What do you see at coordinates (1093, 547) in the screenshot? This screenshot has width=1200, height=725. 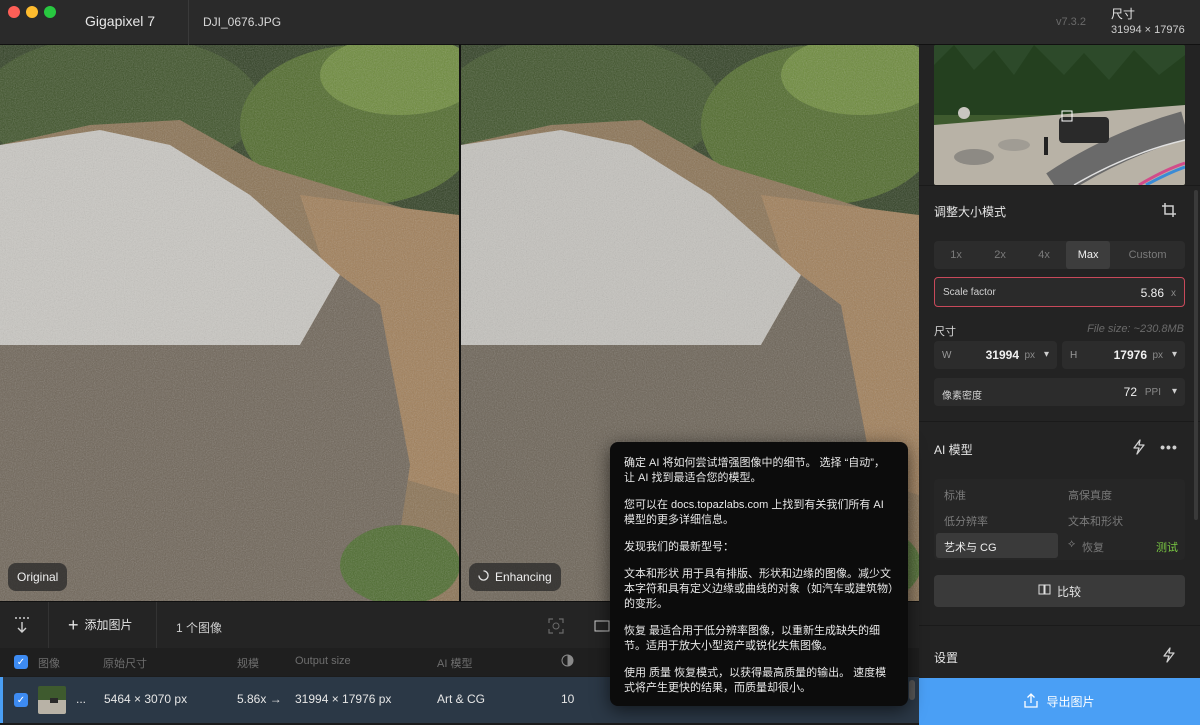 I see `model-recovery: 恢复` at bounding box center [1093, 547].